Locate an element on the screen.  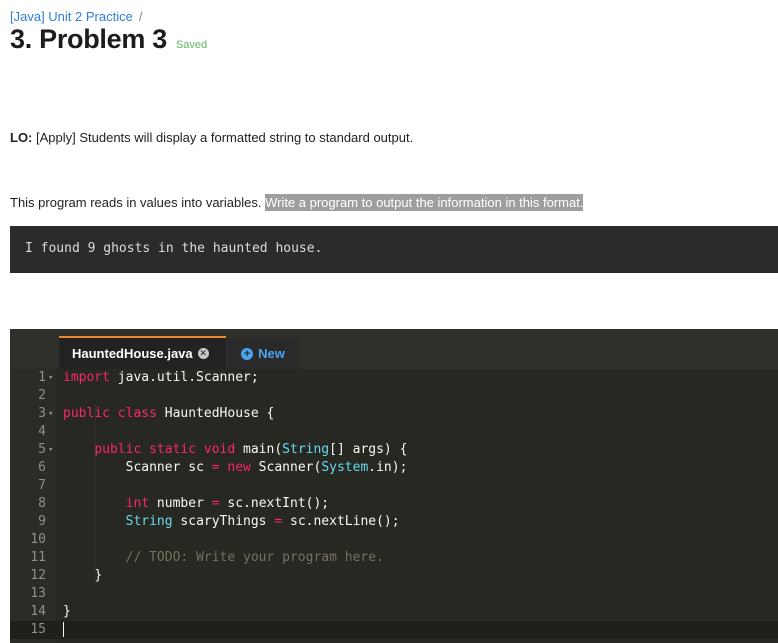
expected-output-text: I found 9 ghosts in the haunted house. is located at coordinates (174, 248).